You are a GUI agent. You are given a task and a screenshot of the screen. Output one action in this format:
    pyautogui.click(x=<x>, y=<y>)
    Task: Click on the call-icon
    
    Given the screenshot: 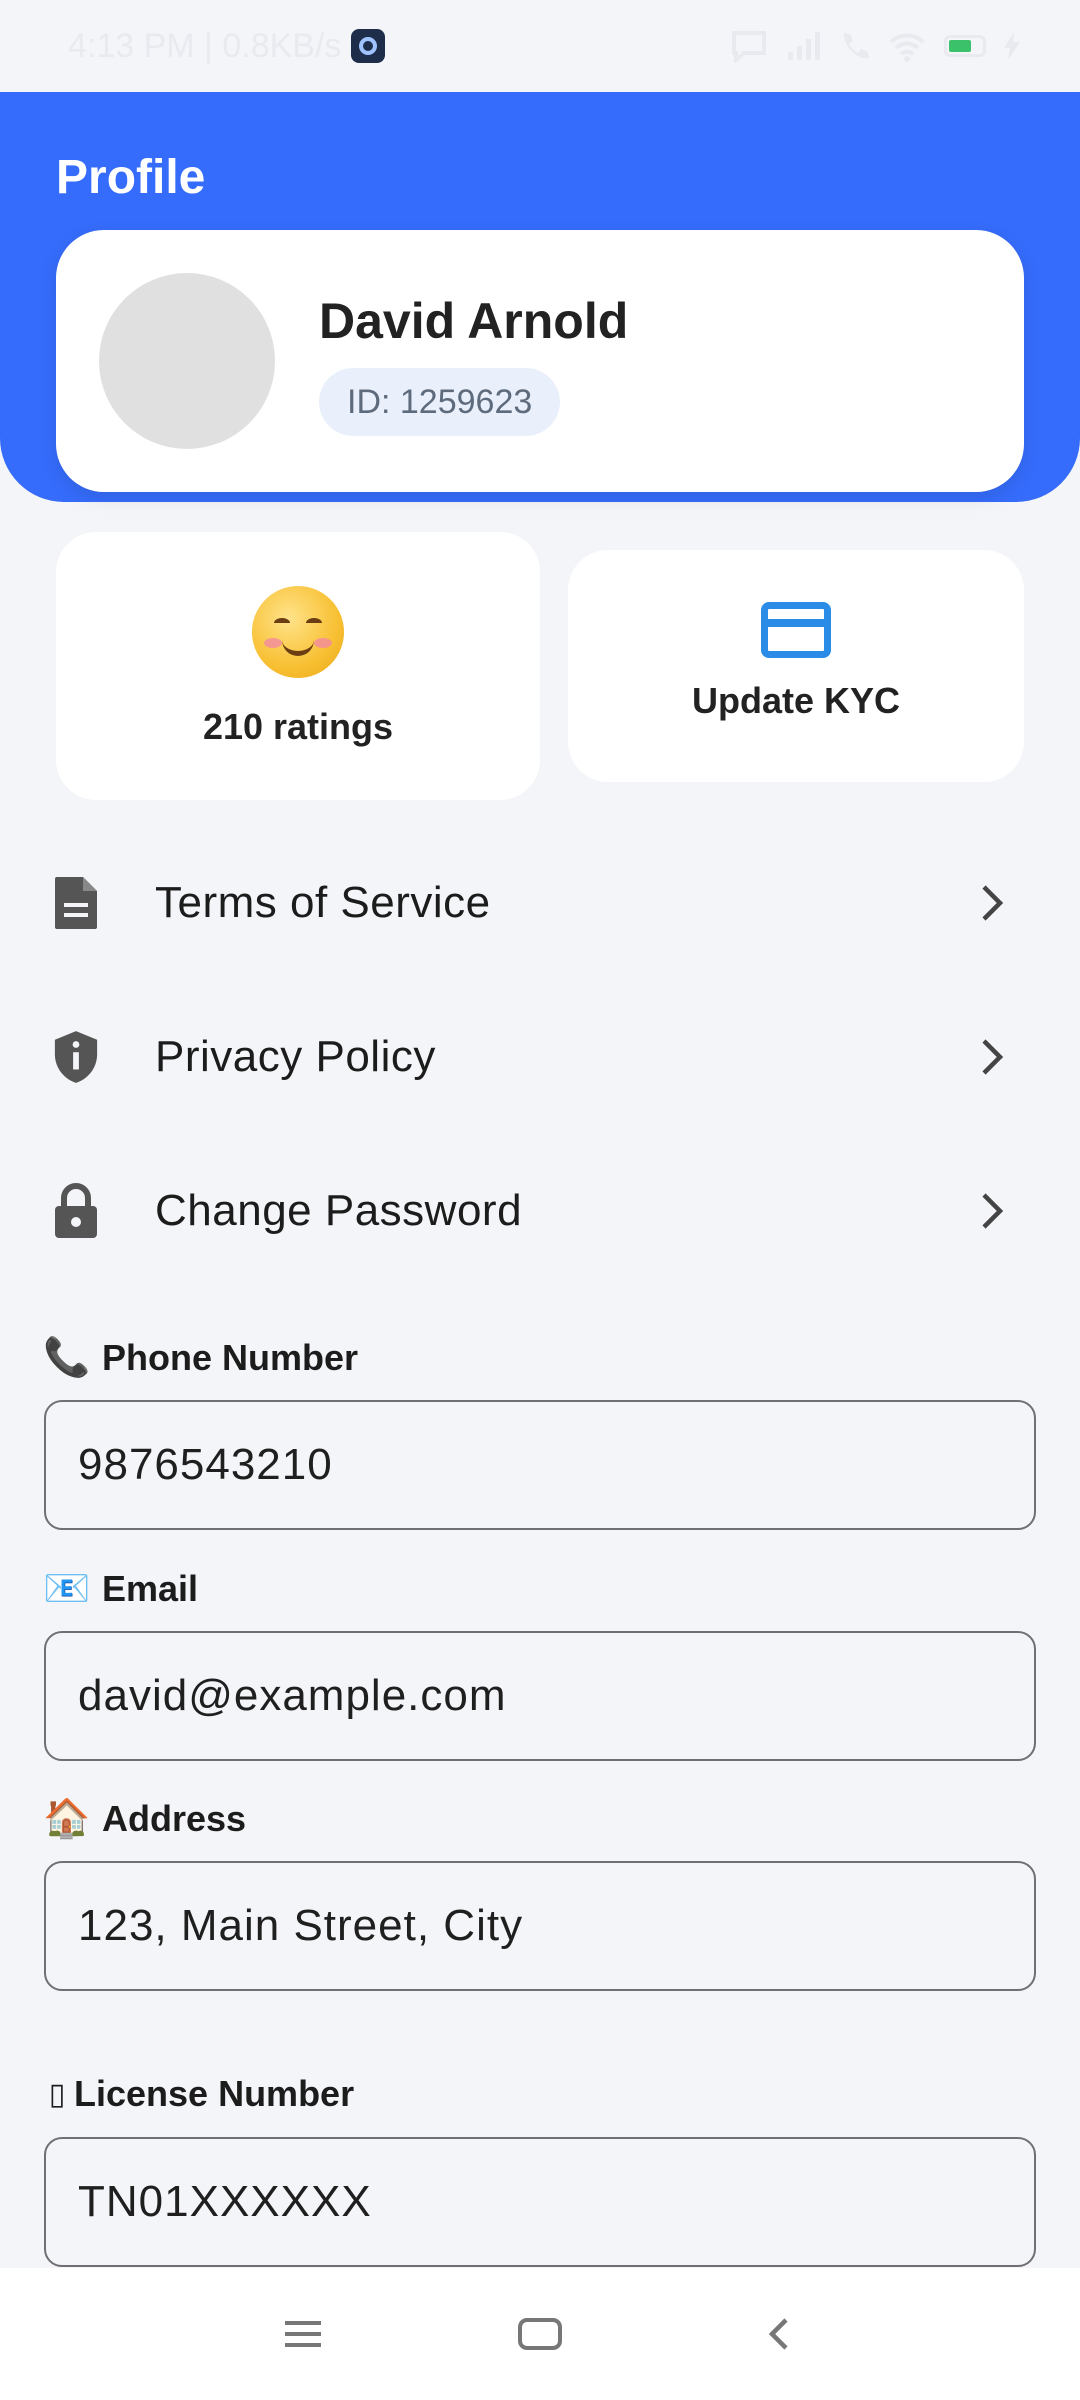 What is the action you would take?
    pyautogui.click(x=856, y=46)
    